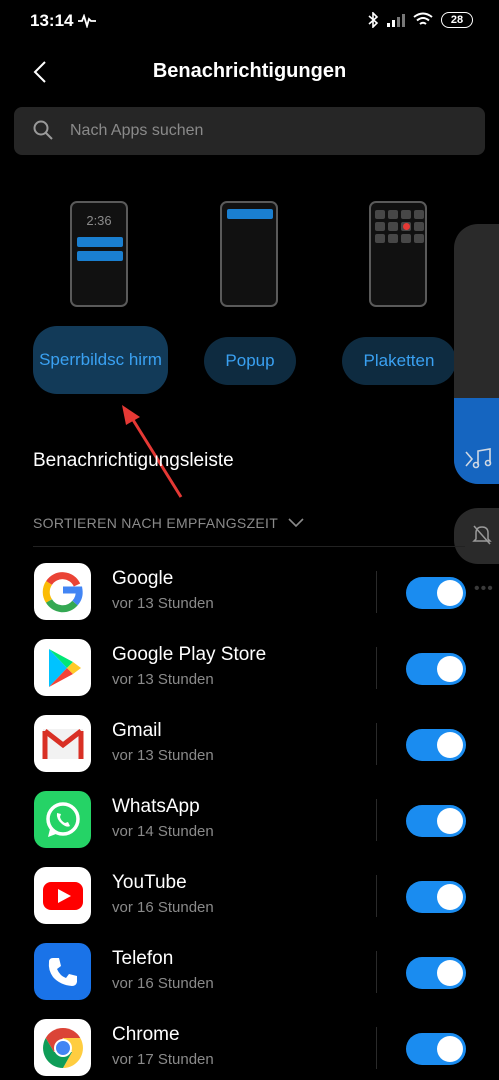 This screenshot has width=499, height=1080. What do you see at coordinates (62, 819) in the screenshot?
I see `whatsapp-icon` at bounding box center [62, 819].